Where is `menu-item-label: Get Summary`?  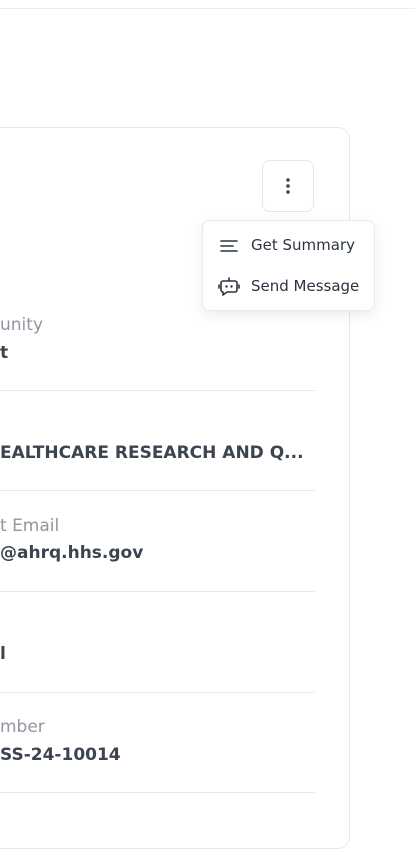 menu-item-label: Get Summary is located at coordinates (303, 245).